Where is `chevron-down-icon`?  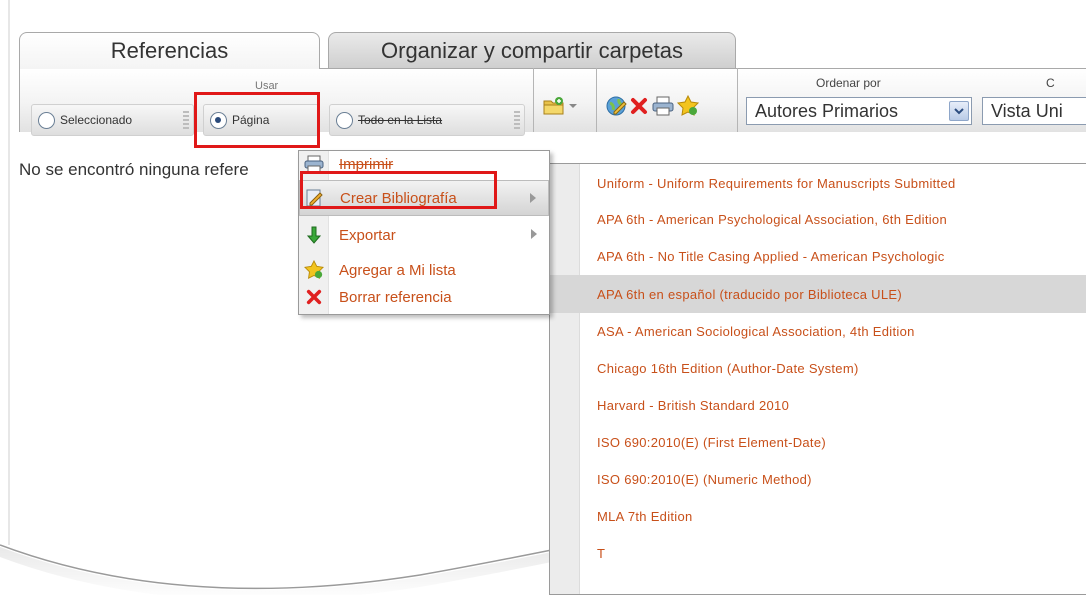 chevron-down-icon is located at coordinates (959, 111).